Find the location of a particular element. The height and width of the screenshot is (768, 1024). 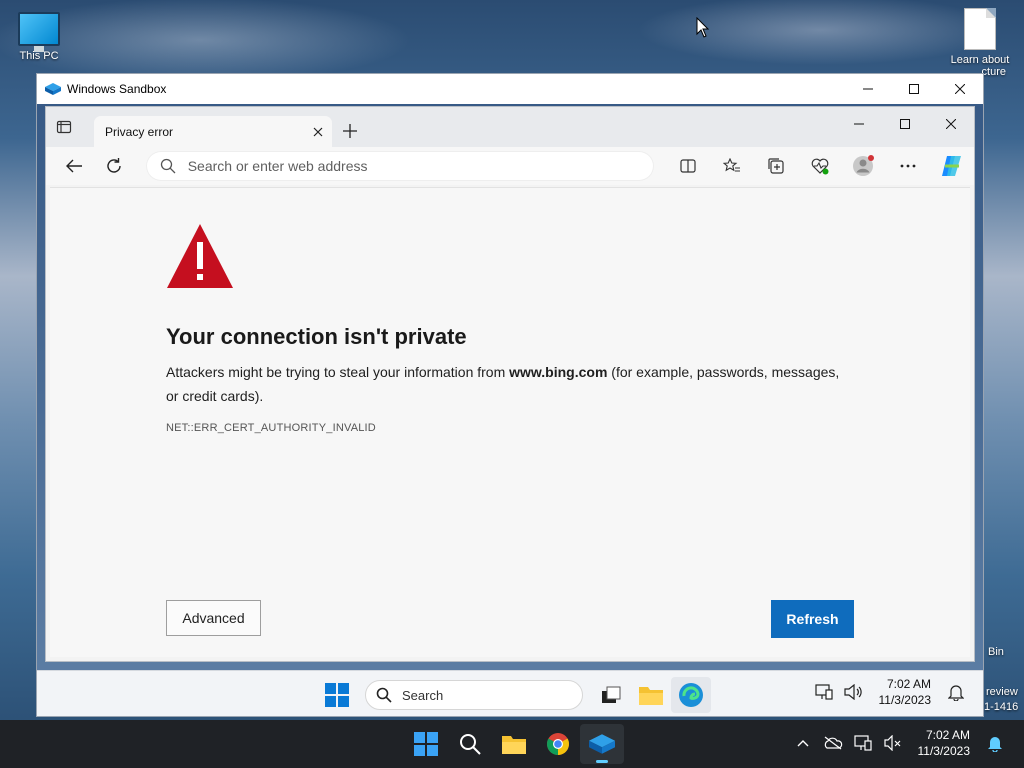

start-button is located at coordinates (426, 744).